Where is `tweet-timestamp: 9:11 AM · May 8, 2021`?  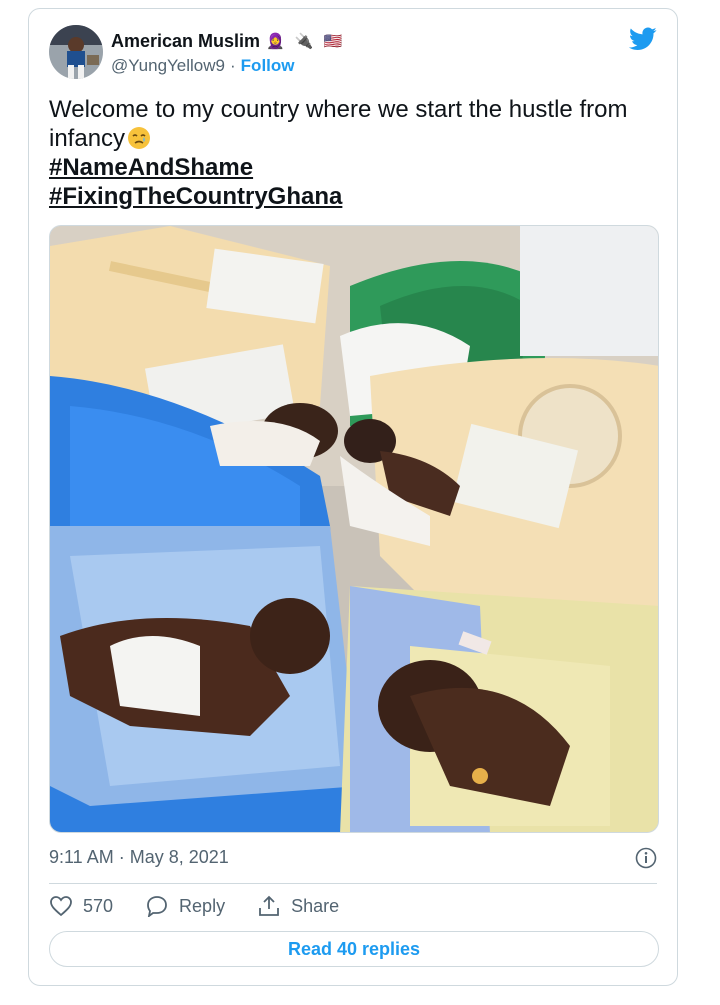
tweet-timestamp: 9:11 AM · May 8, 2021 is located at coordinates (139, 857).